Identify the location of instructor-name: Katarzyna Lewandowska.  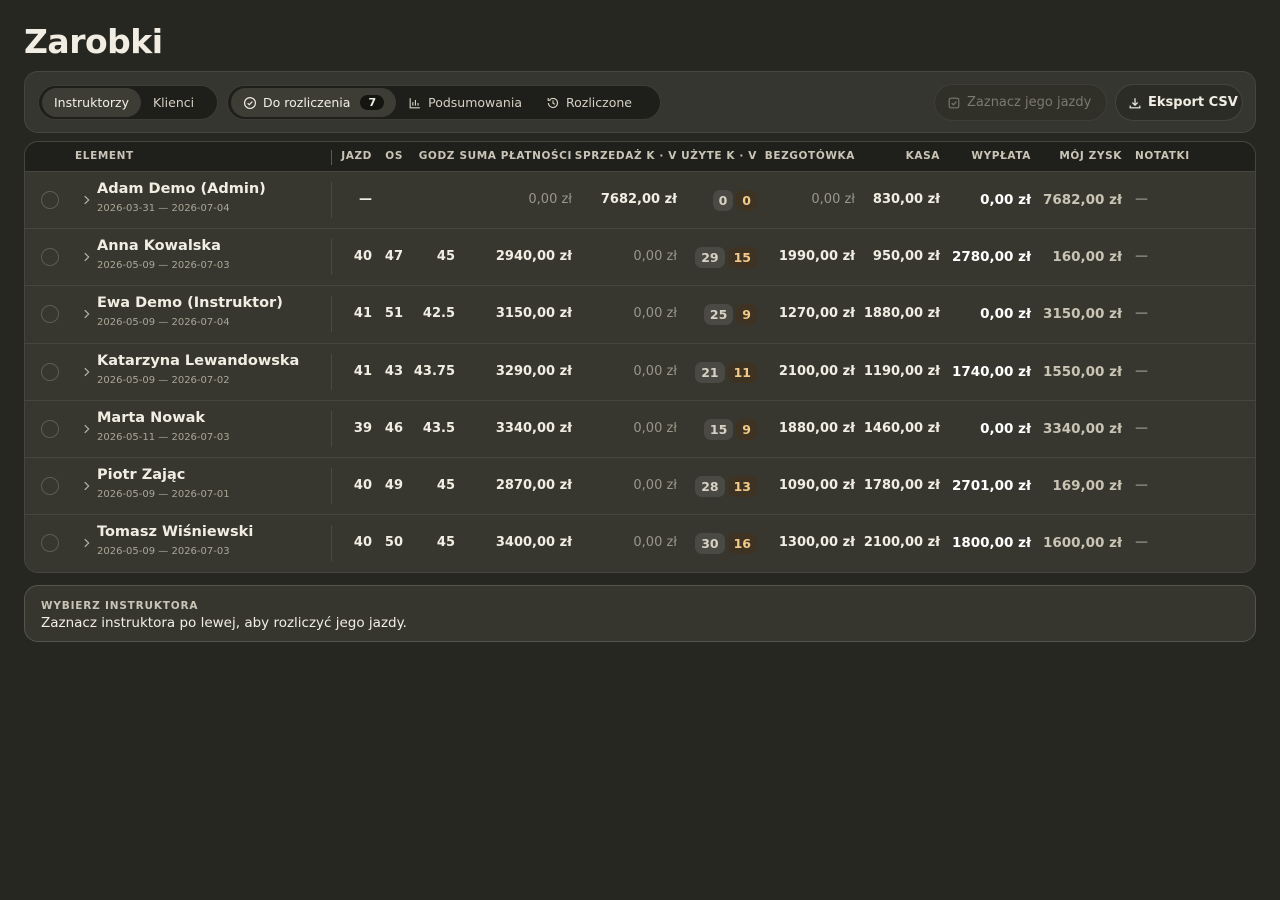
(198, 360).